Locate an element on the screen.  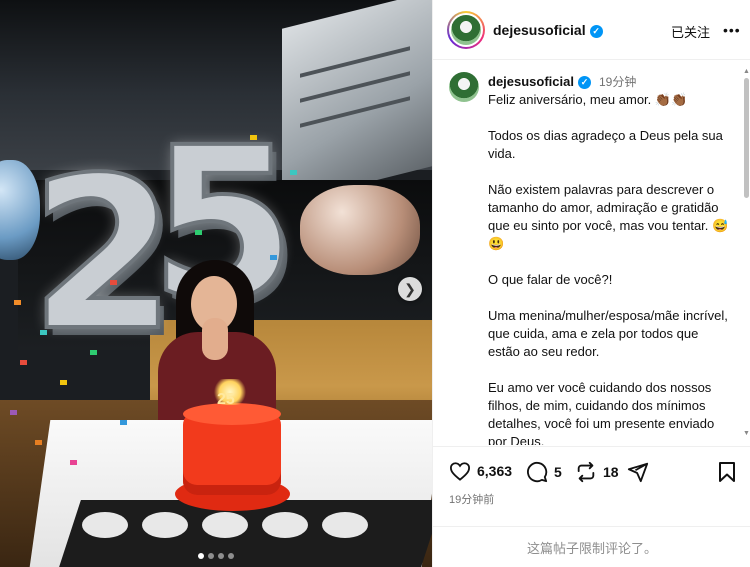
like-count: 6,363 is located at coordinates (495, 471).